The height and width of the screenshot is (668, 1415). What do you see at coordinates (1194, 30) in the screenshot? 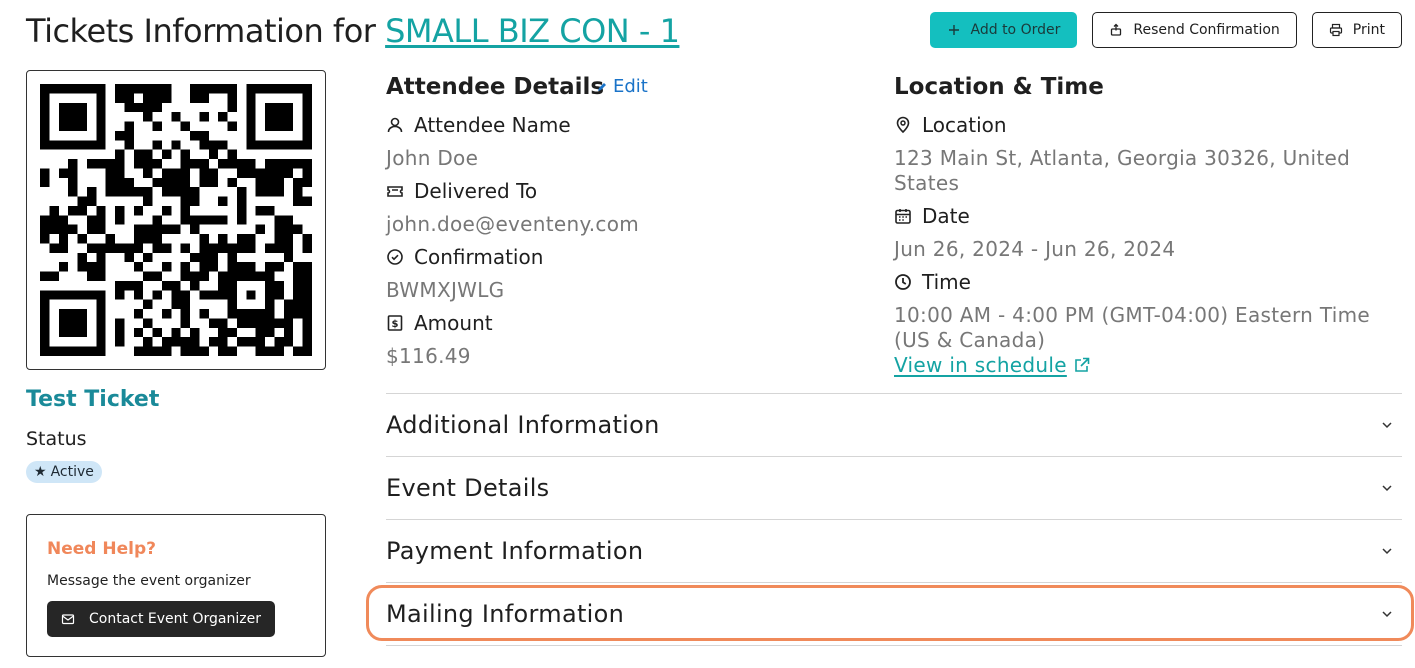
I see `resend-confirmation-button: Resend Confirmation` at bounding box center [1194, 30].